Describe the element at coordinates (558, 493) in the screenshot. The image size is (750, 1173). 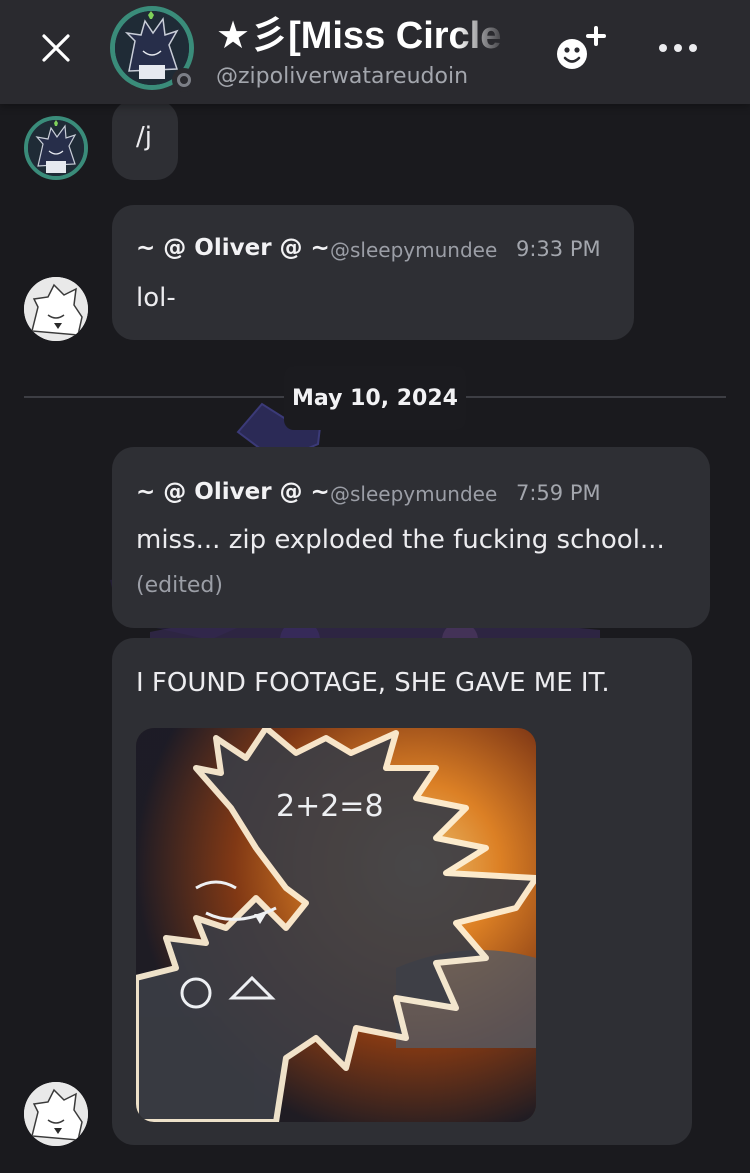
I see `message-timestamp: 7:59 PM` at that location.